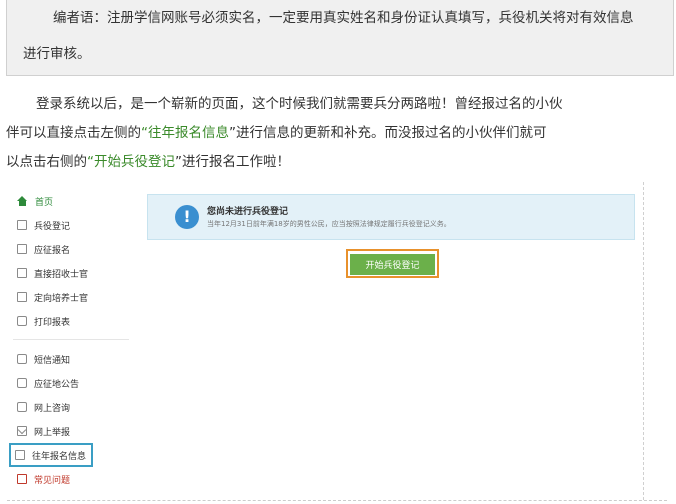 The height and width of the screenshot is (504, 676). I want to click on notice-title: 您尚未进行兵役登记, so click(248, 212).